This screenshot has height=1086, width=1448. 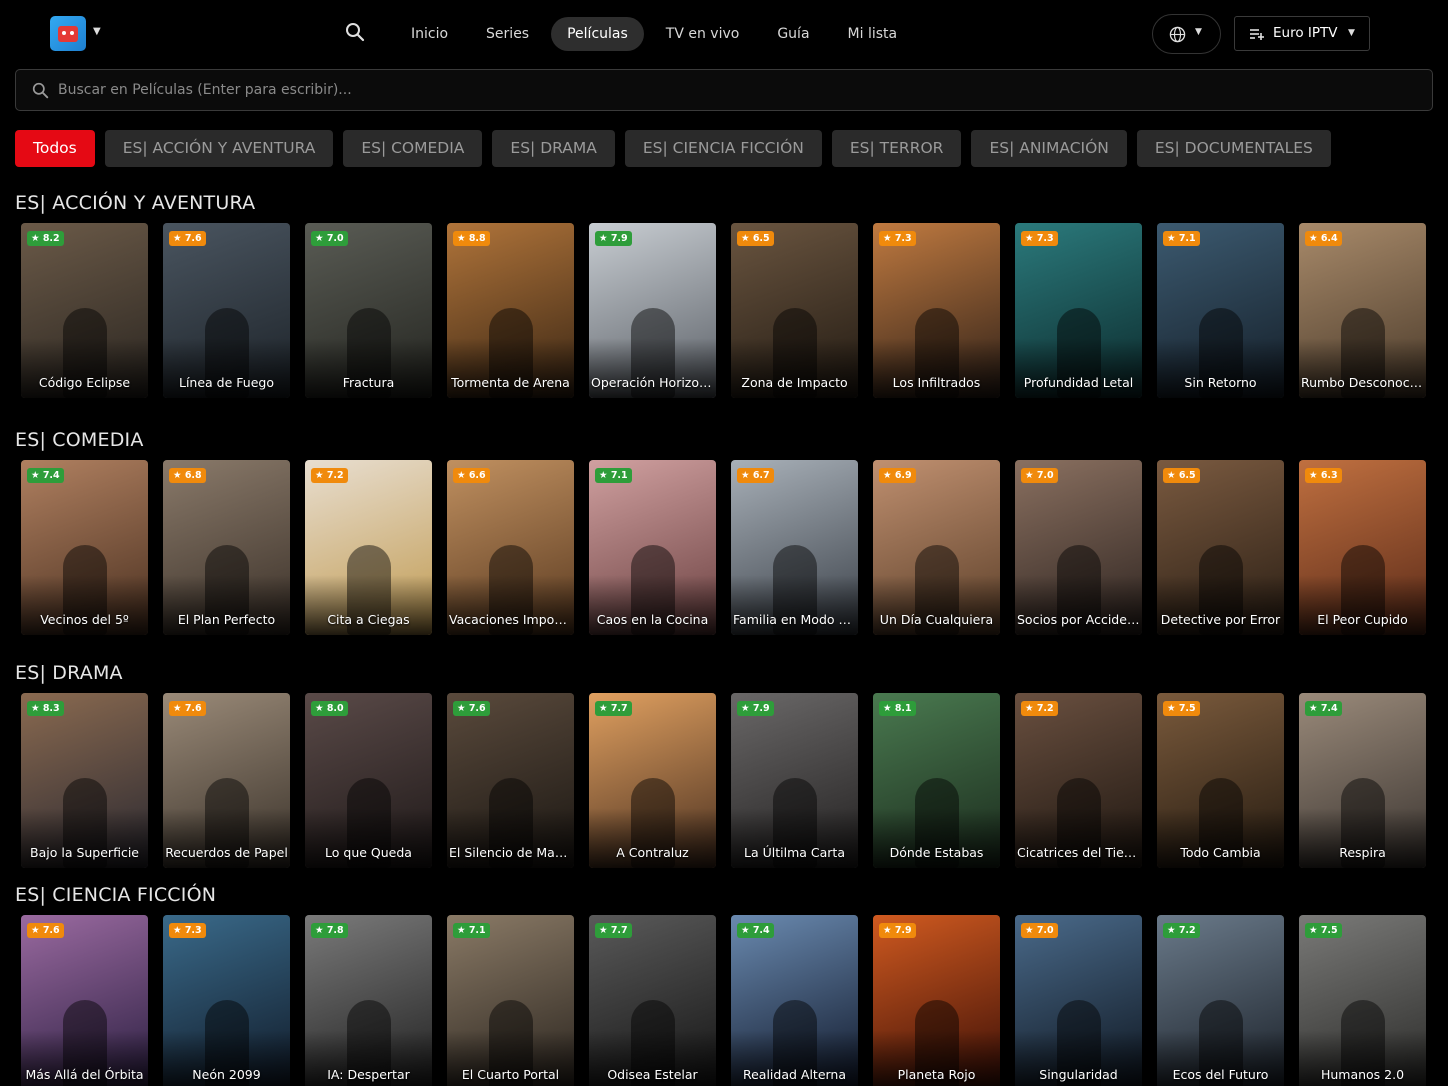 I want to click on rating-badge: ★ 7.0, so click(x=1039, y=930).